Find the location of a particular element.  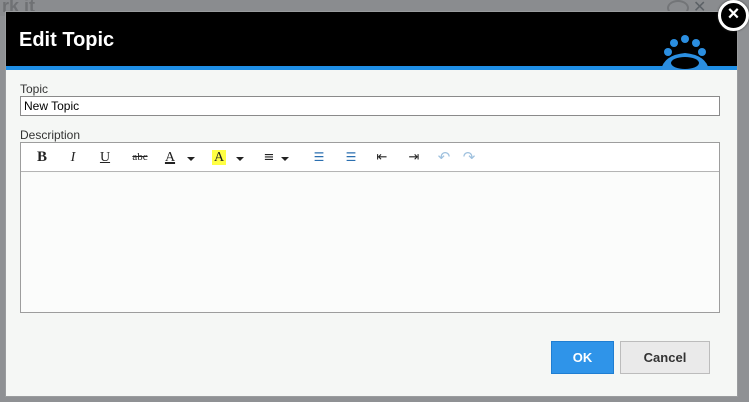

highlight-color-swatch: A is located at coordinates (219, 157).